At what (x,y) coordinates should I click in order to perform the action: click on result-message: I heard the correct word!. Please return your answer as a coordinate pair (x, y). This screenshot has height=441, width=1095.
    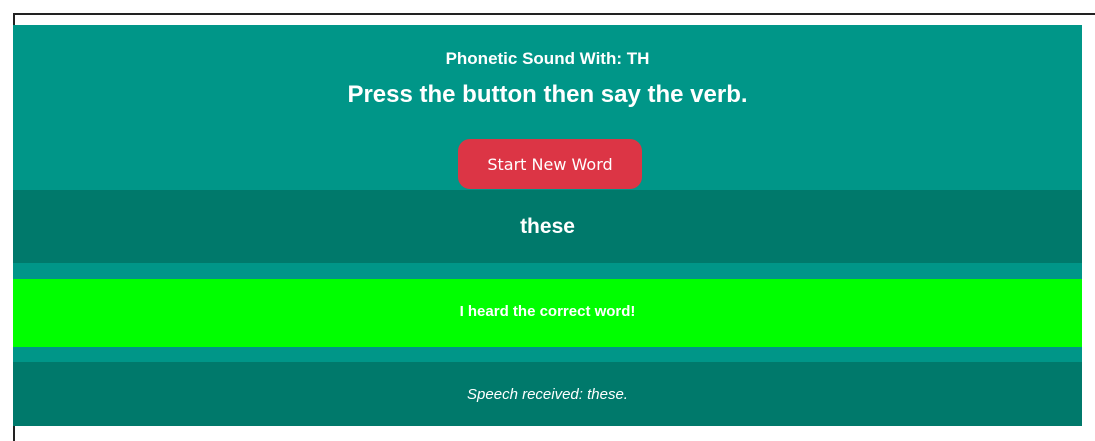
    Looking at the image, I should click on (547, 311).